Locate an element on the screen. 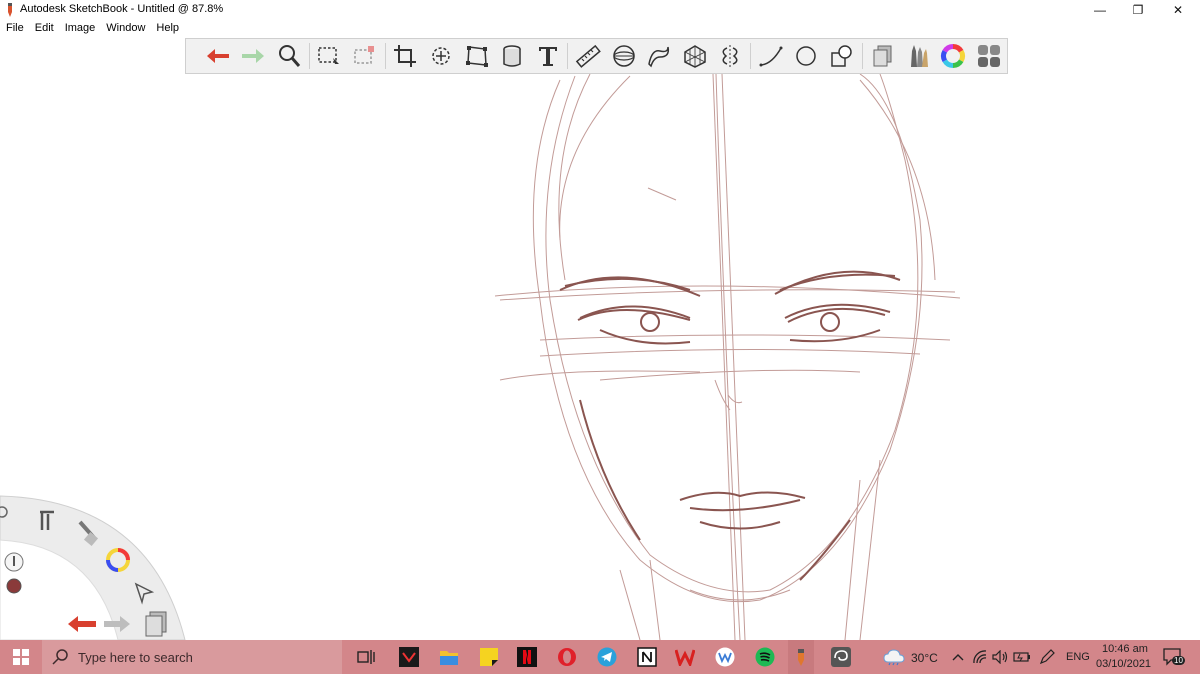  folder-icon is located at coordinates (449, 658).